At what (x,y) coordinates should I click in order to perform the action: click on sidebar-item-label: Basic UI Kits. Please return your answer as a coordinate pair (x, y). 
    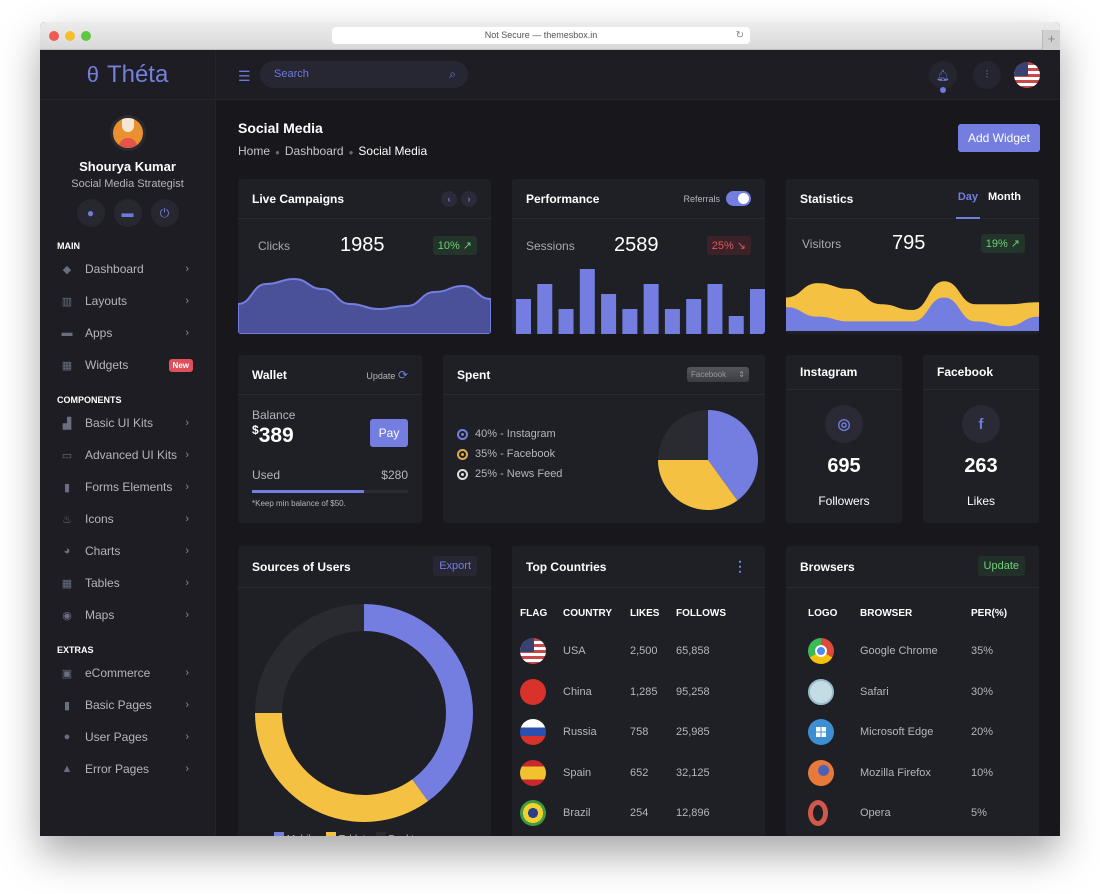
    Looking at the image, I should click on (119, 423).